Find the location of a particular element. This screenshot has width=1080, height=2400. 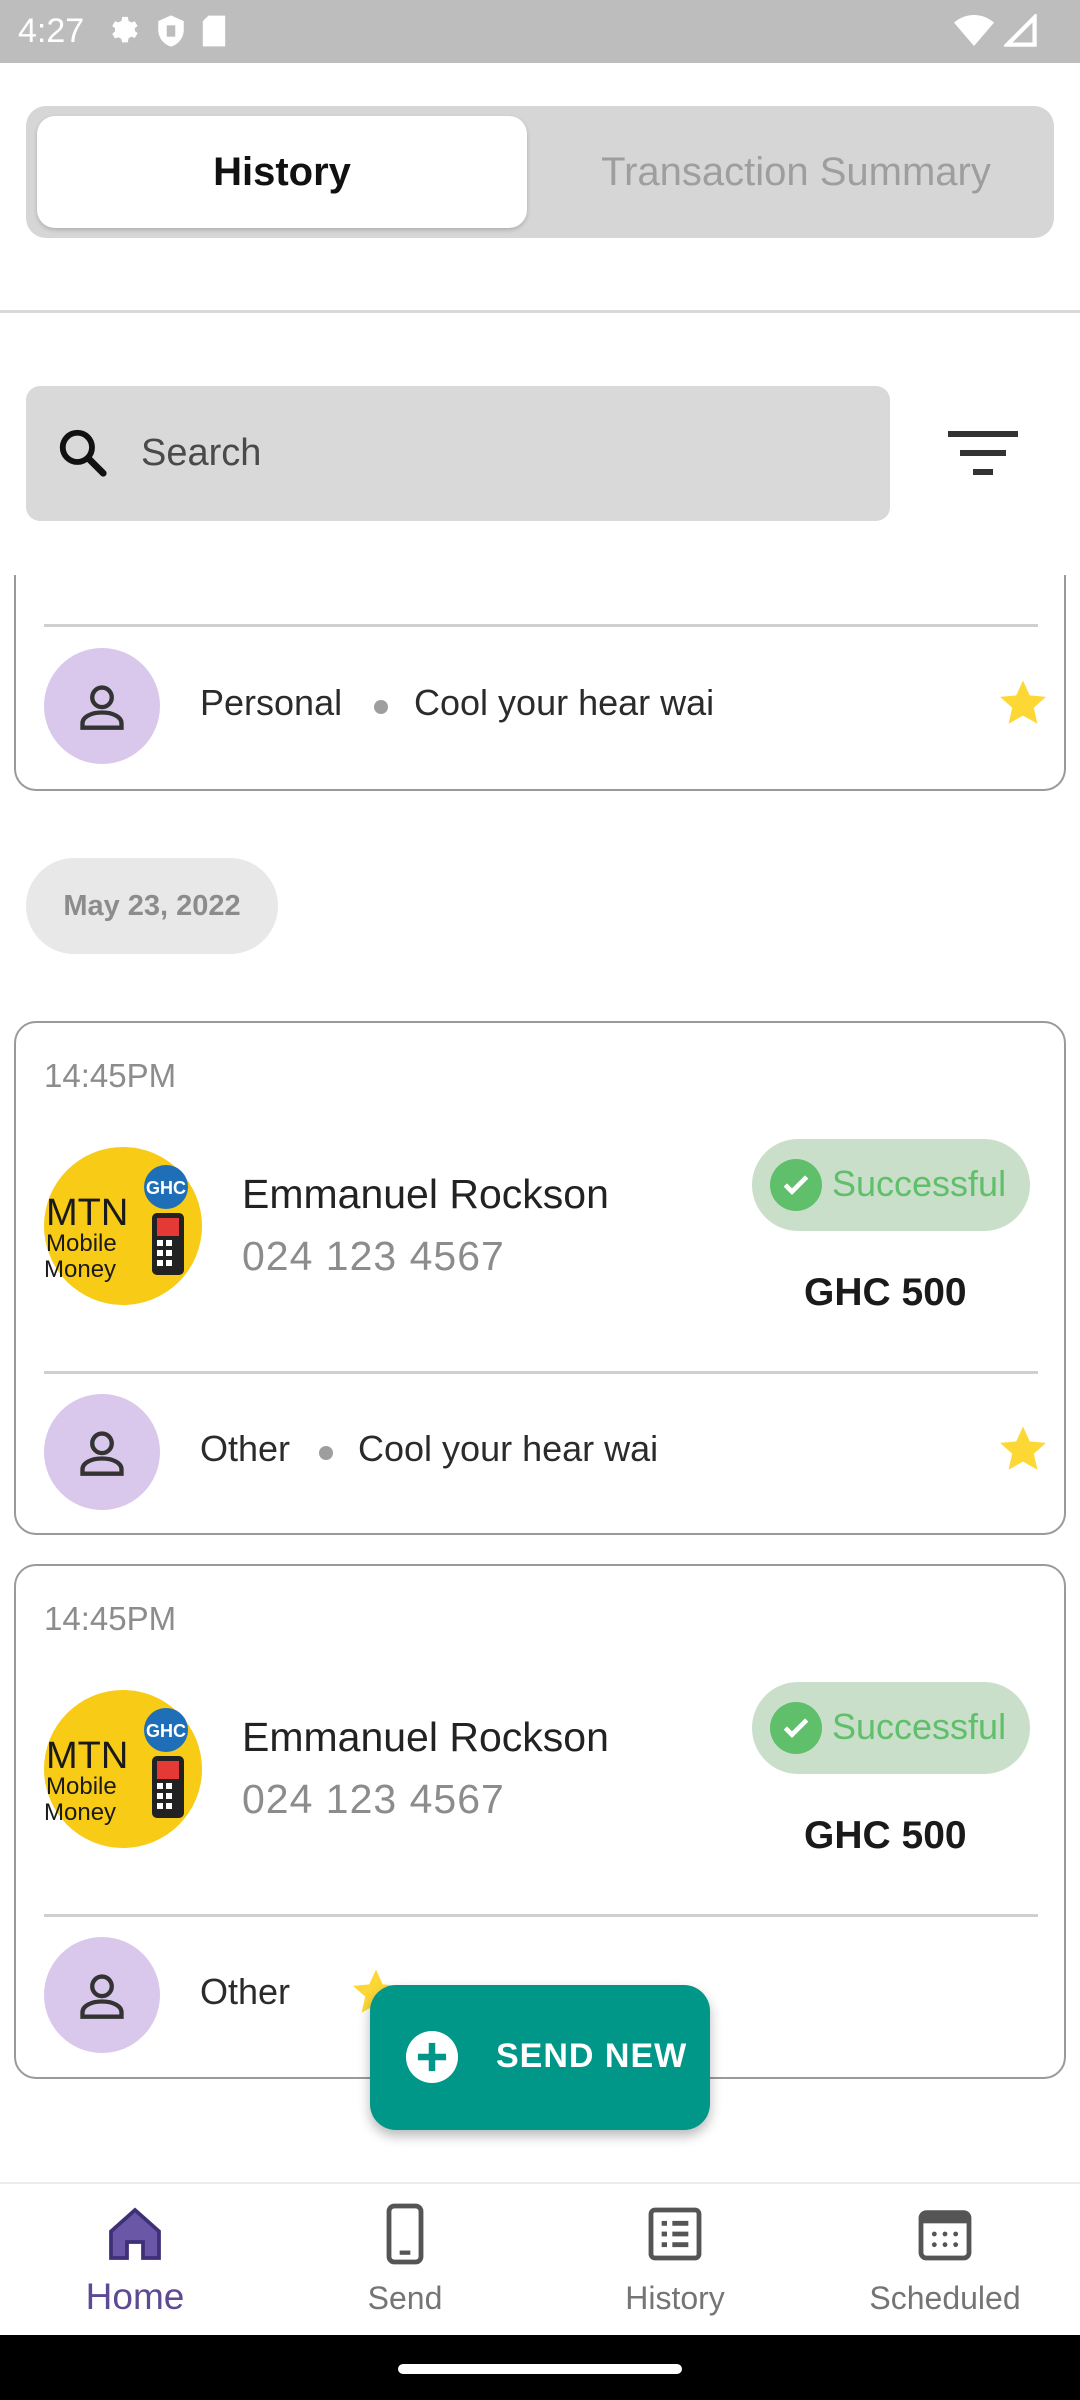

nav-send: Send is located at coordinates (405, 2267).